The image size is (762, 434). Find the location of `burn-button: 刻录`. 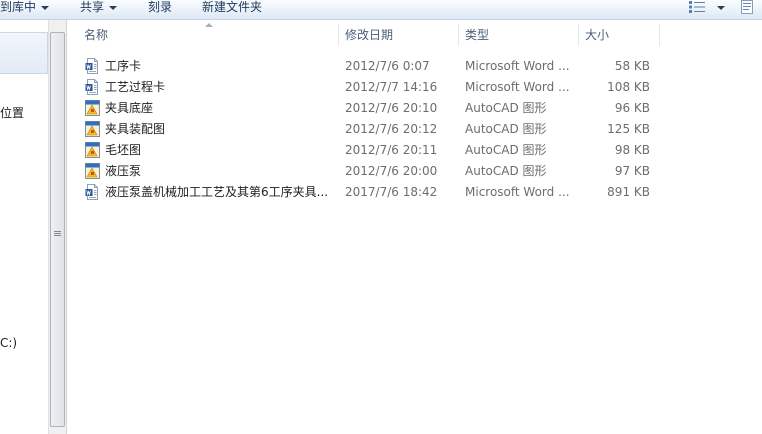

burn-button: 刻录 is located at coordinates (160, 9).